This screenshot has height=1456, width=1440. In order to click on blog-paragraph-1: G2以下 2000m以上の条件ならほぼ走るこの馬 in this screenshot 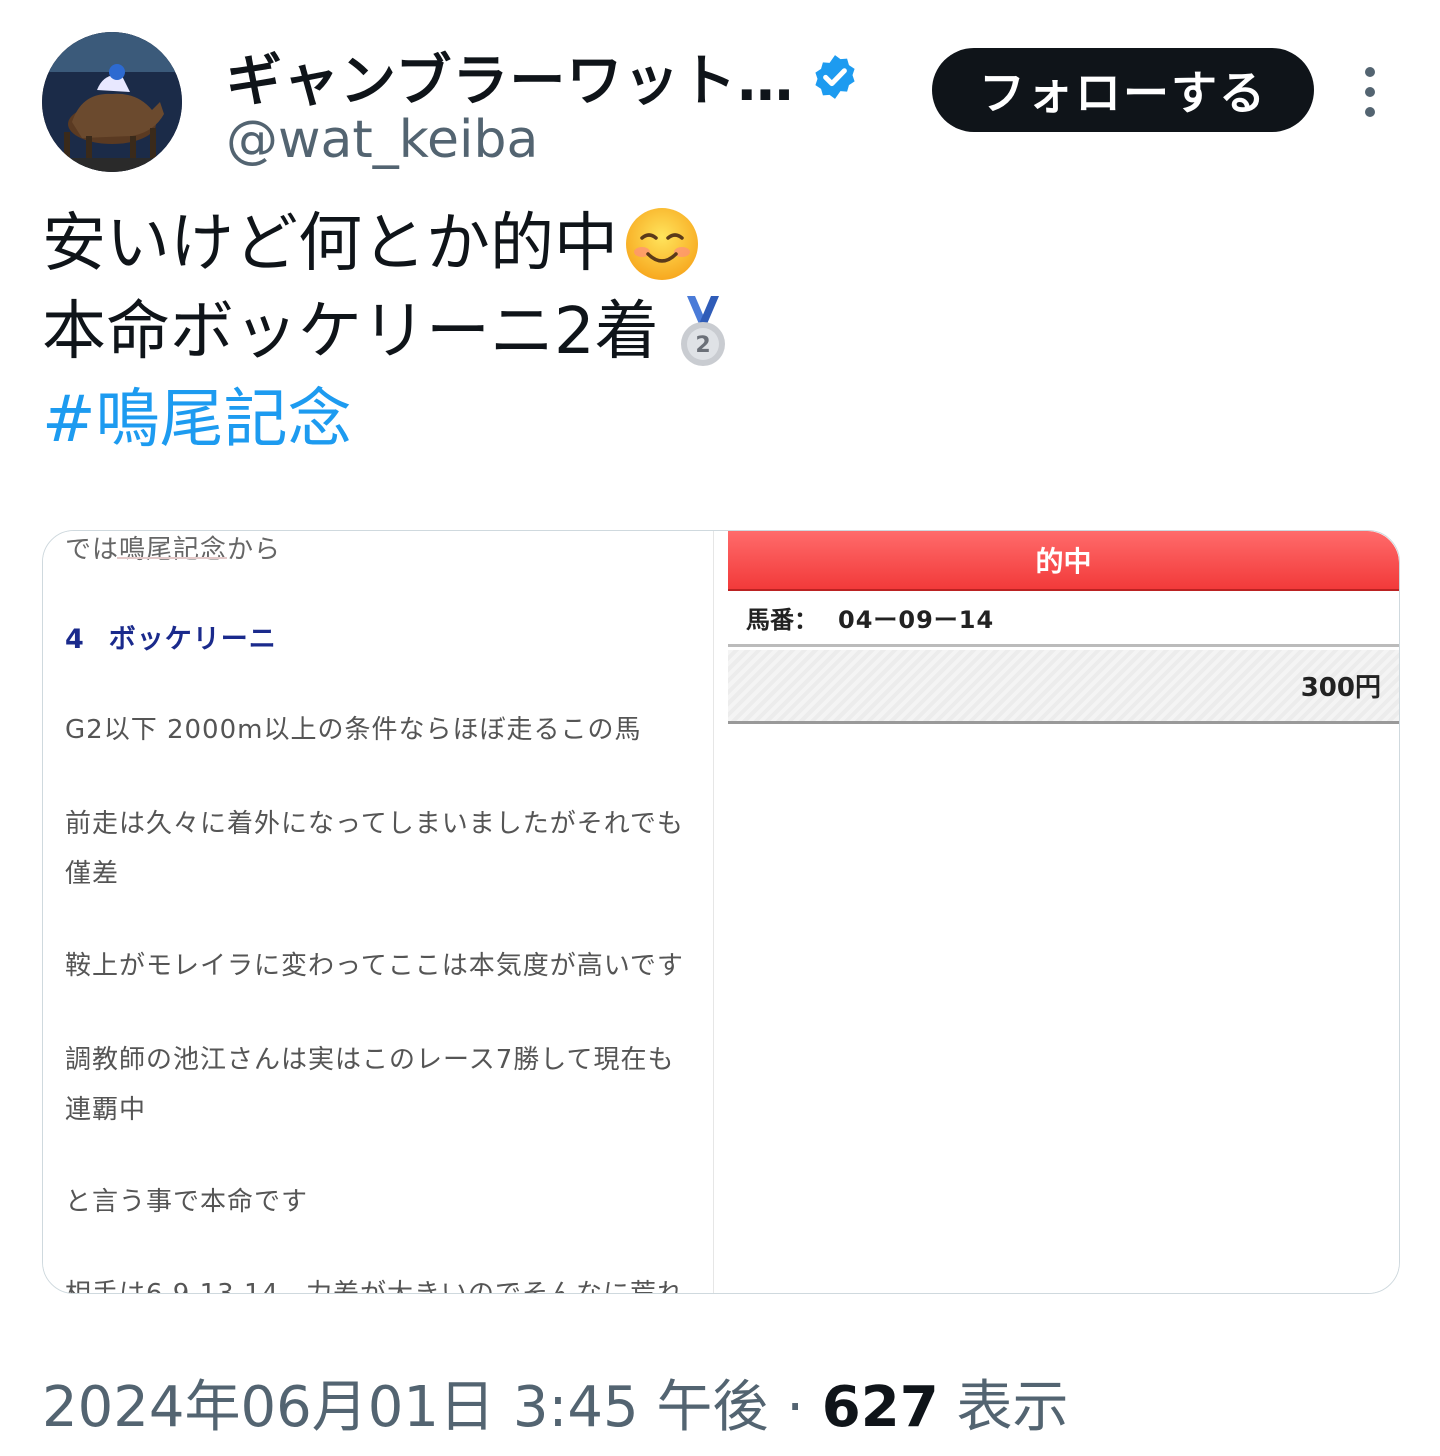, I will do `click(353, 730)`.